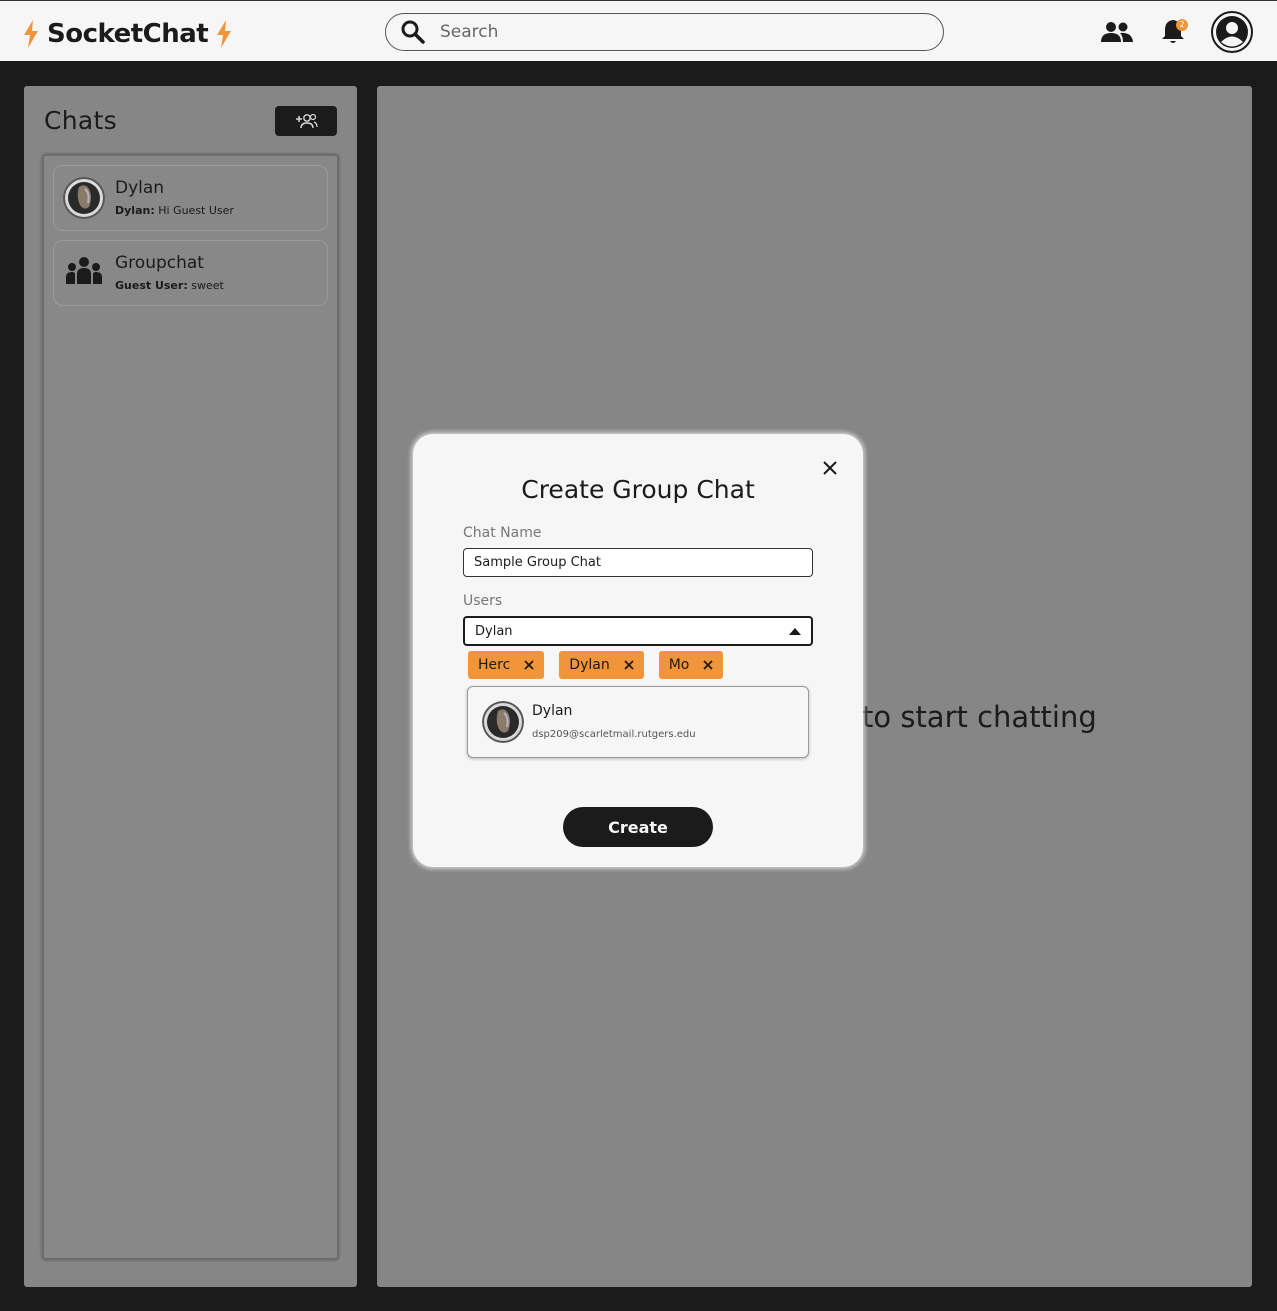 The image size is (1277, 1311). I want to click on user-chip: Herc, so click(506, 665).